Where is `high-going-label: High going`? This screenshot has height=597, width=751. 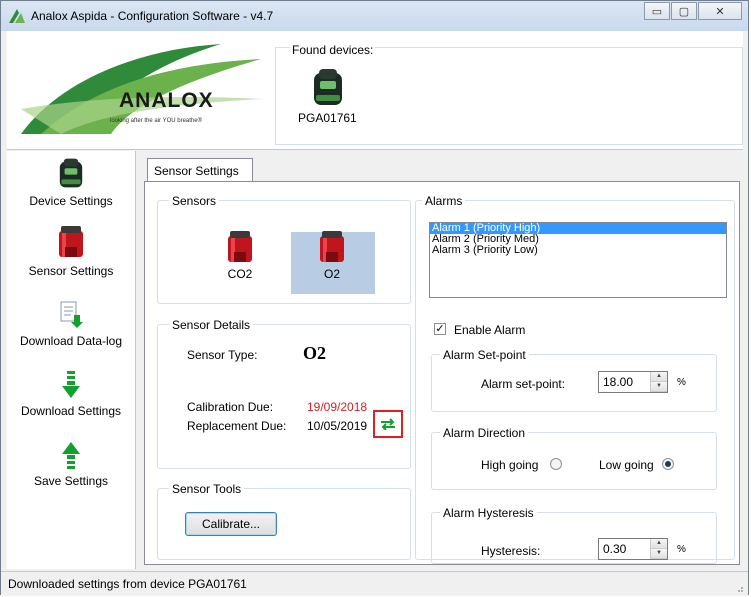
high-going-label: High going is located at coordinates (510, 465).